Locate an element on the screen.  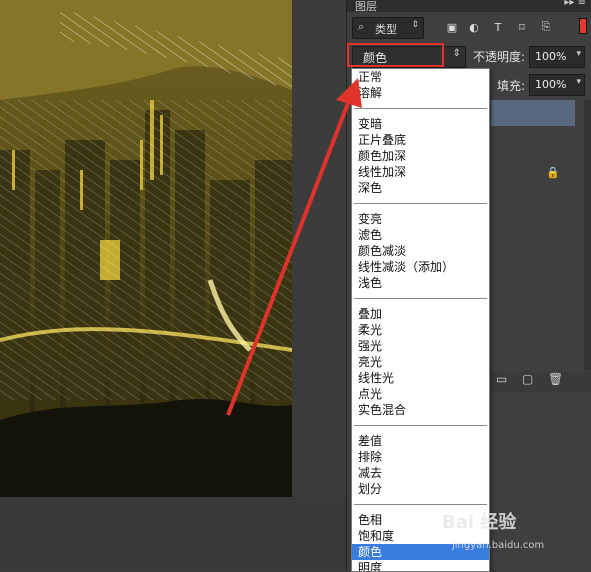
blend-mode-option: 线性减淡（添加） is located at coordinates (420, 267).